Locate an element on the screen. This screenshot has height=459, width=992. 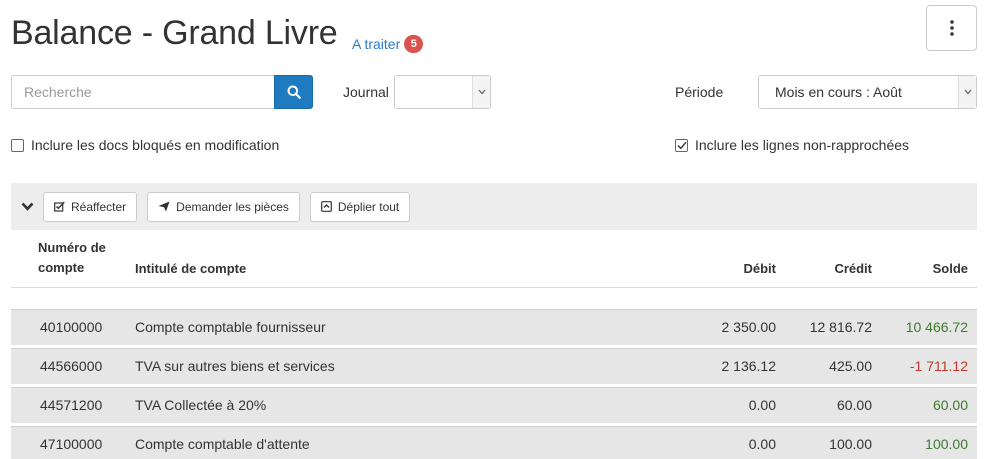
request-documents-button: Demander les pièces is located at coordinates (223, 206).